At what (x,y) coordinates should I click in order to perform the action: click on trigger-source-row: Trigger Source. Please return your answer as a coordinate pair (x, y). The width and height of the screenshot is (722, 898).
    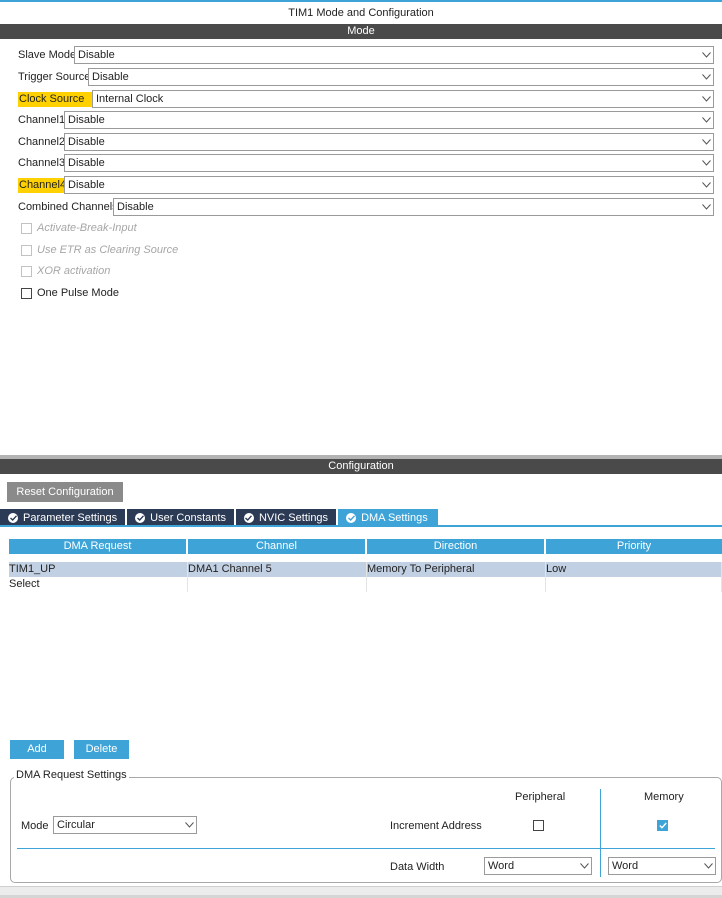
    Looking at the image, I should click on (55, 77).